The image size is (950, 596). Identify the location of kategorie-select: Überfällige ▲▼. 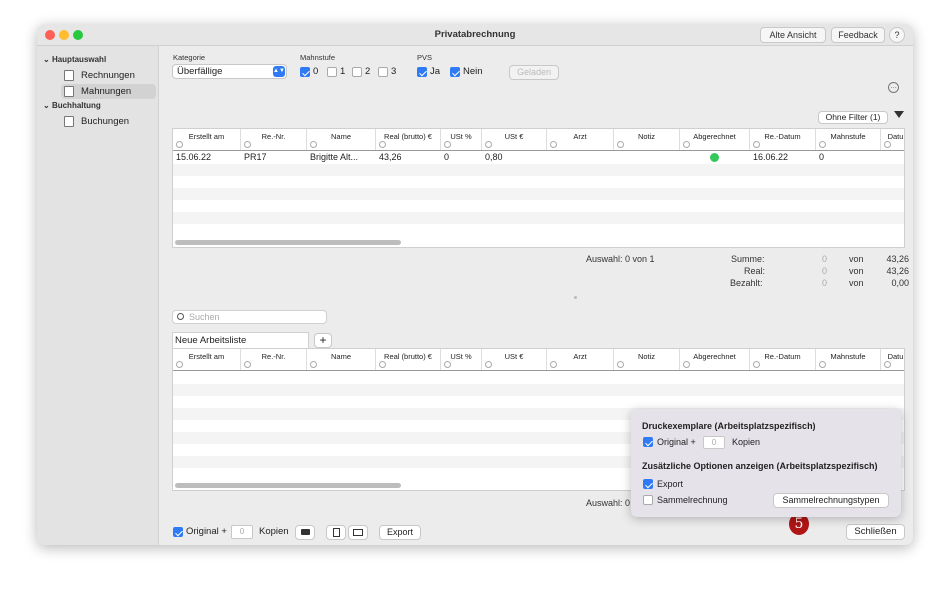
(229, 71).